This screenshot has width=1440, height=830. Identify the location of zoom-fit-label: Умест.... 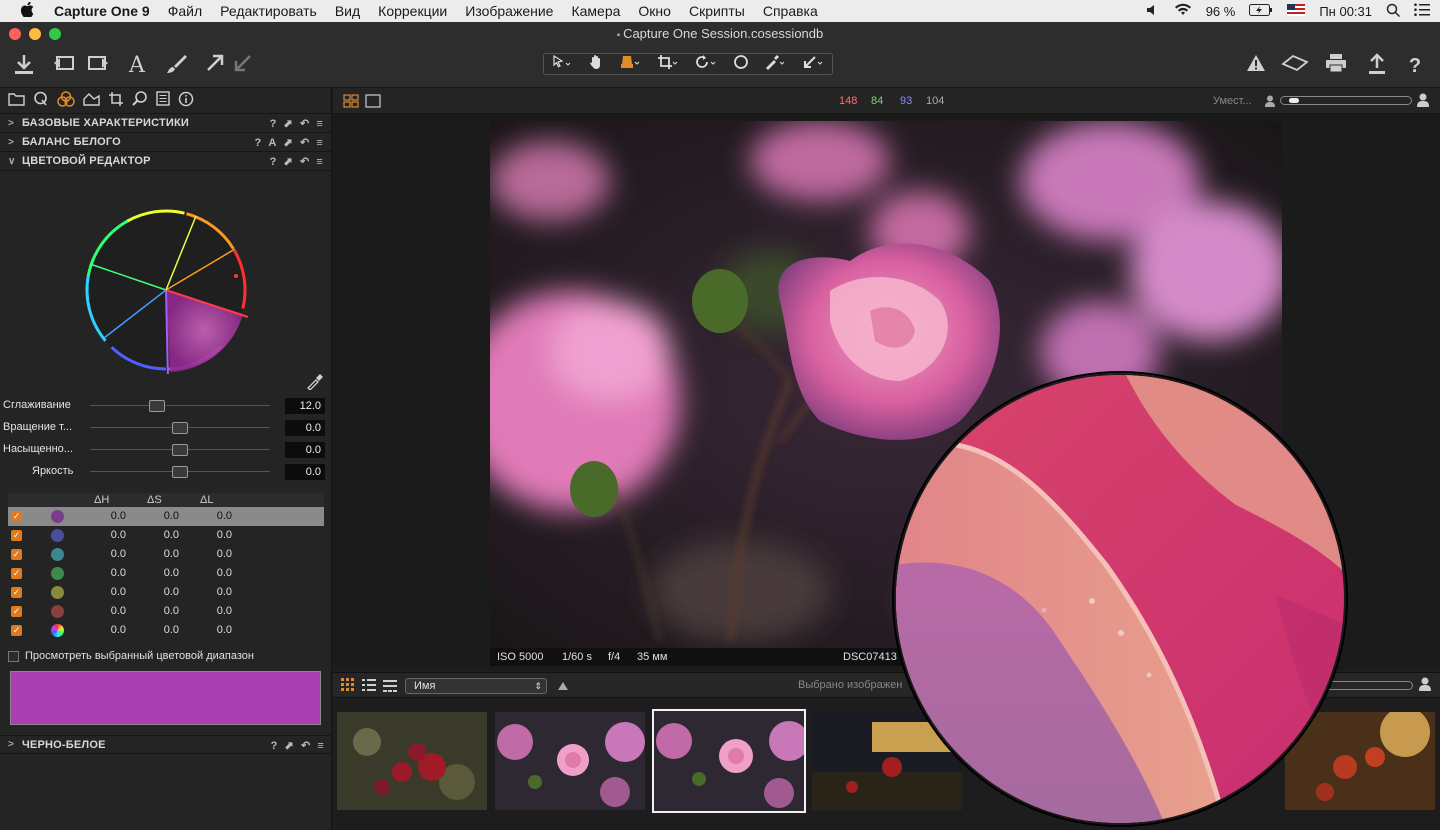
(1232, 101).